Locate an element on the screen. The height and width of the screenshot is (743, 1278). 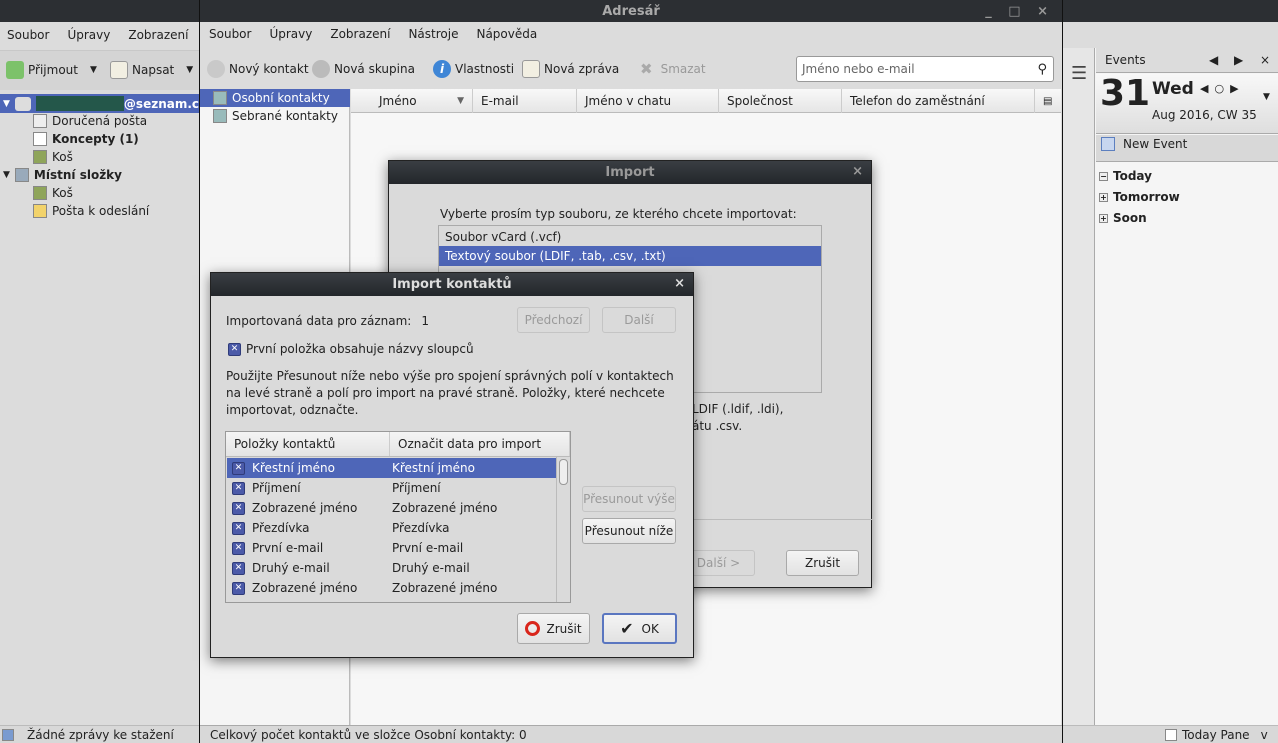
folder-label: Místní složky is located at coordinates (77, 175).